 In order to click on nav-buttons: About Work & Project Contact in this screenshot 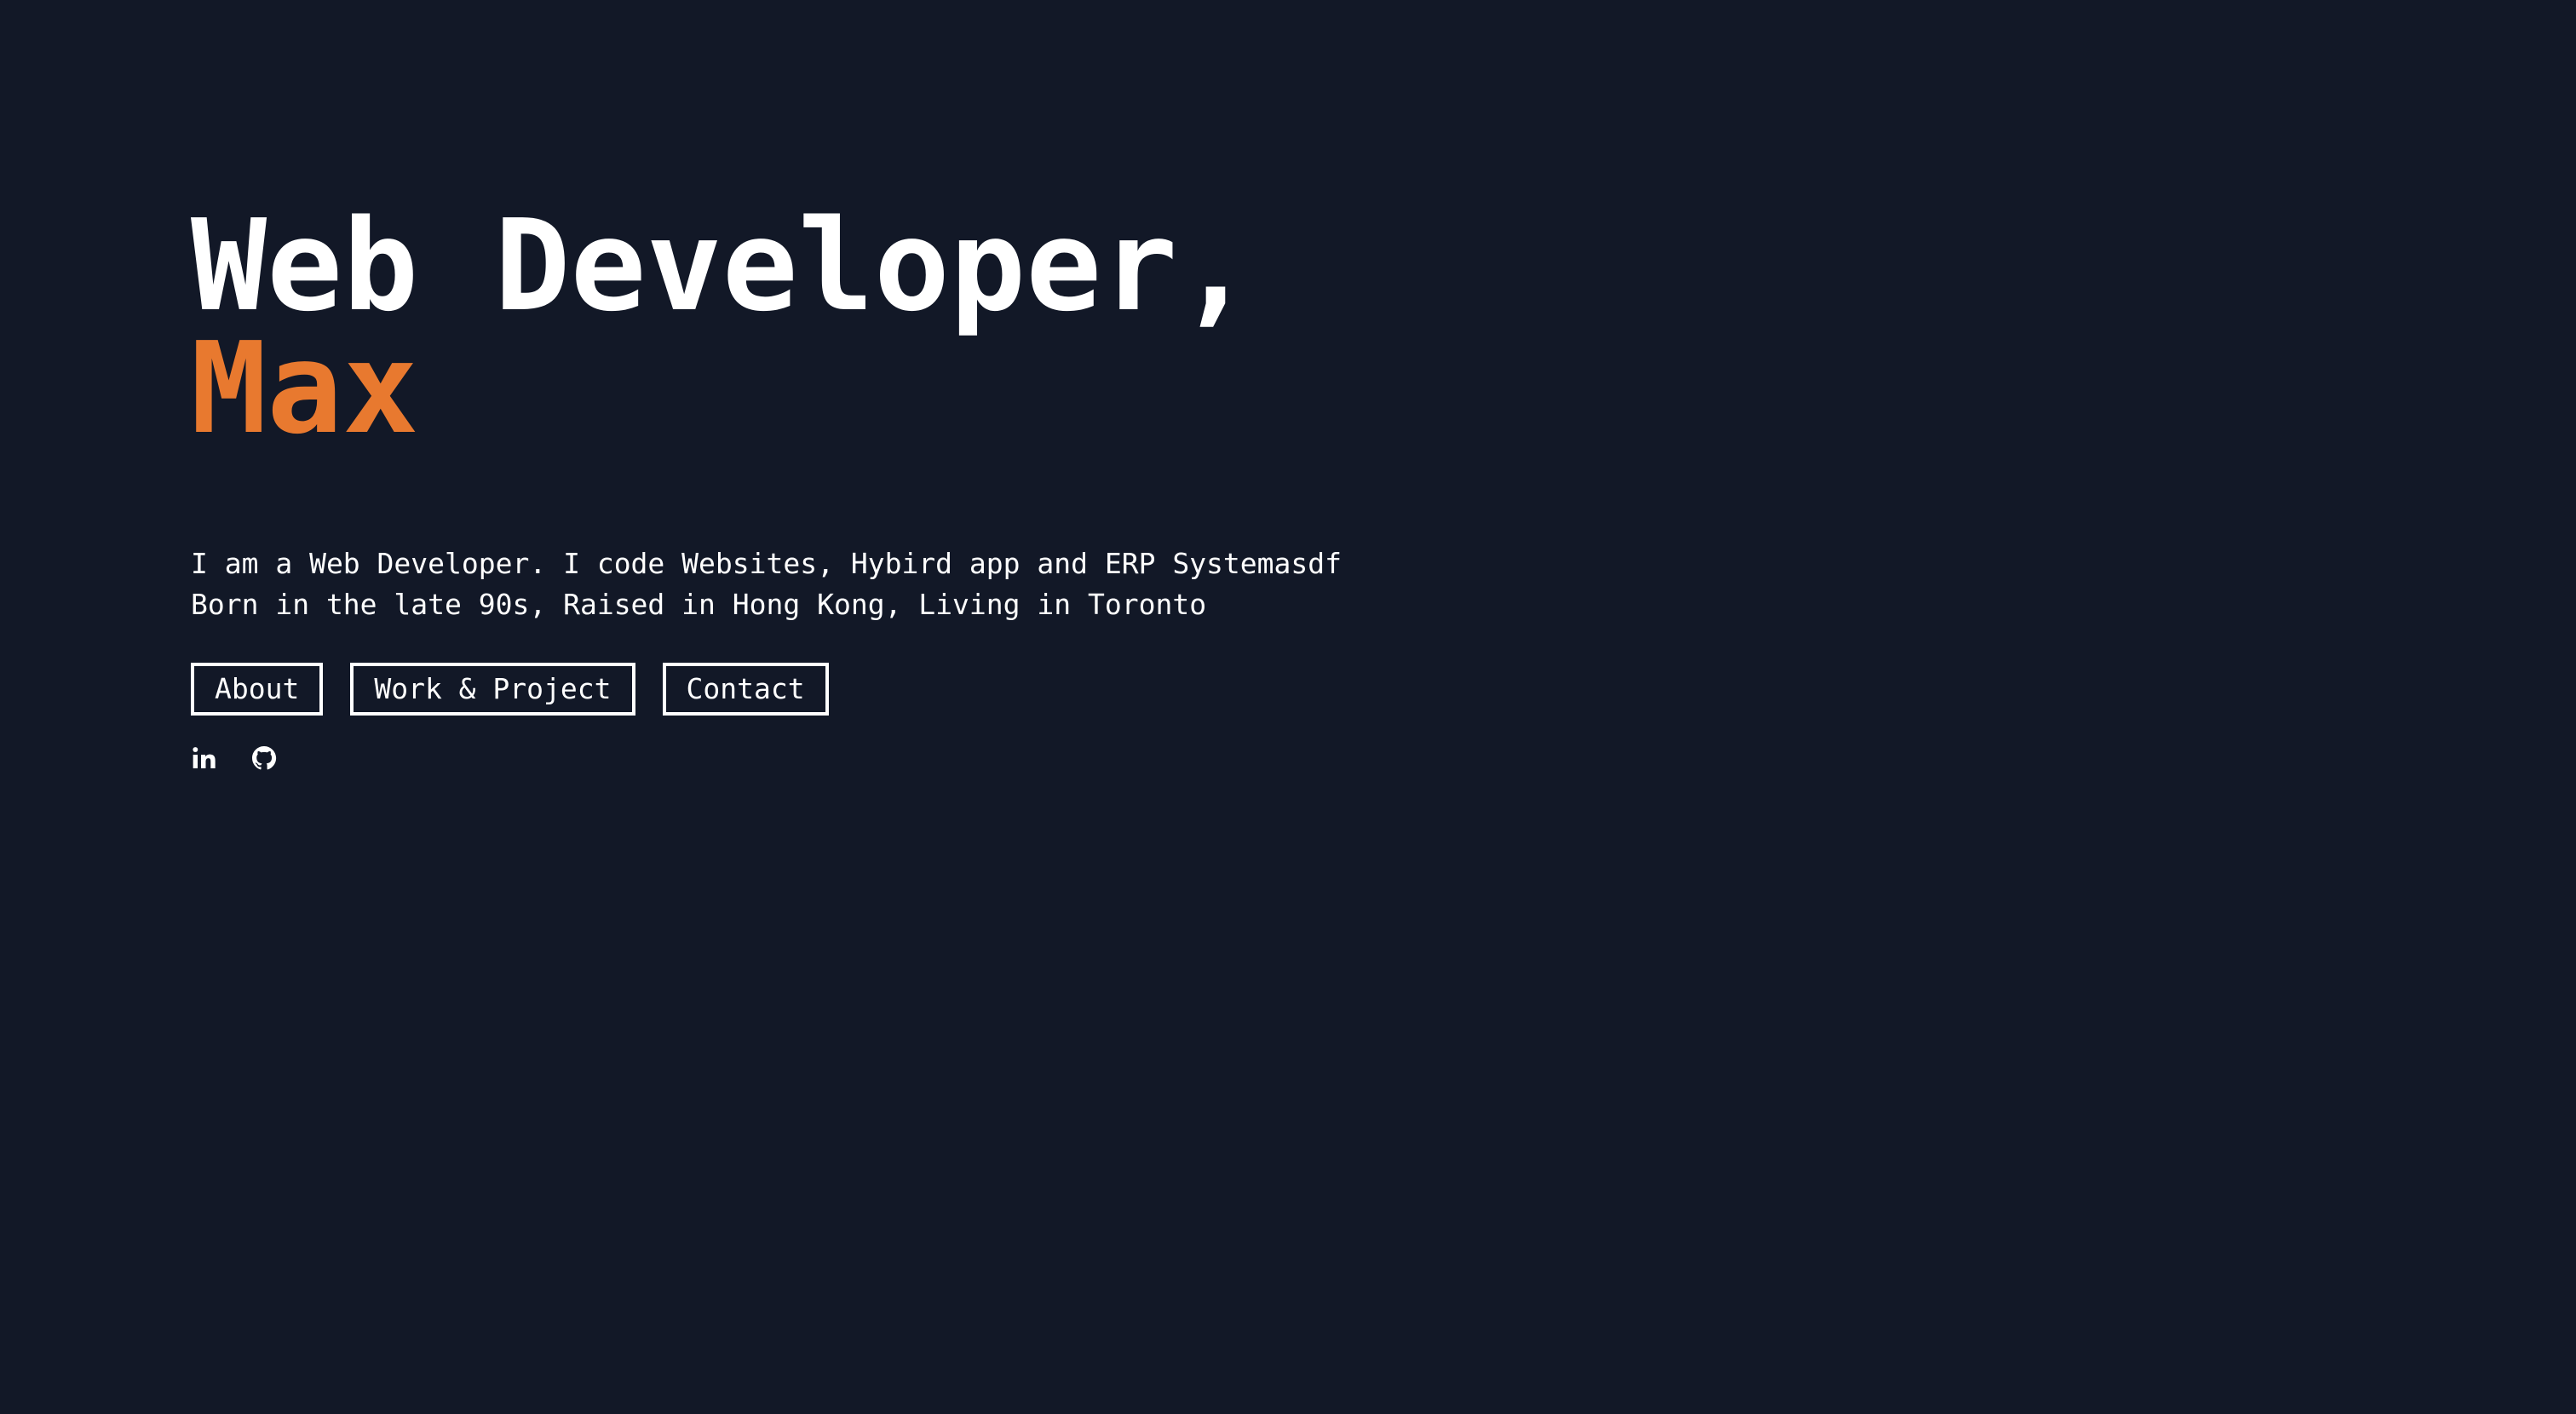, I will do `click(873, 689)`.